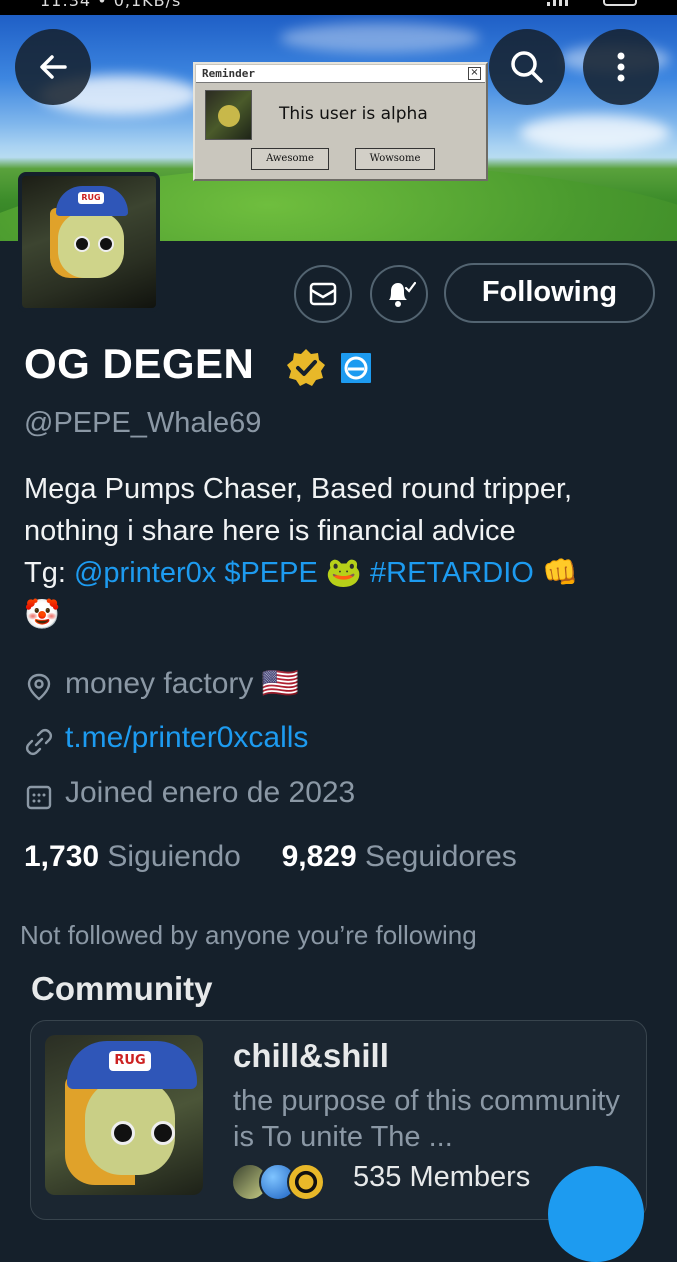 The width and height of the screenshot is (677, 1262). I want to click on status-bar: 11:34 • 0,1KB/s, so click(338, 7).